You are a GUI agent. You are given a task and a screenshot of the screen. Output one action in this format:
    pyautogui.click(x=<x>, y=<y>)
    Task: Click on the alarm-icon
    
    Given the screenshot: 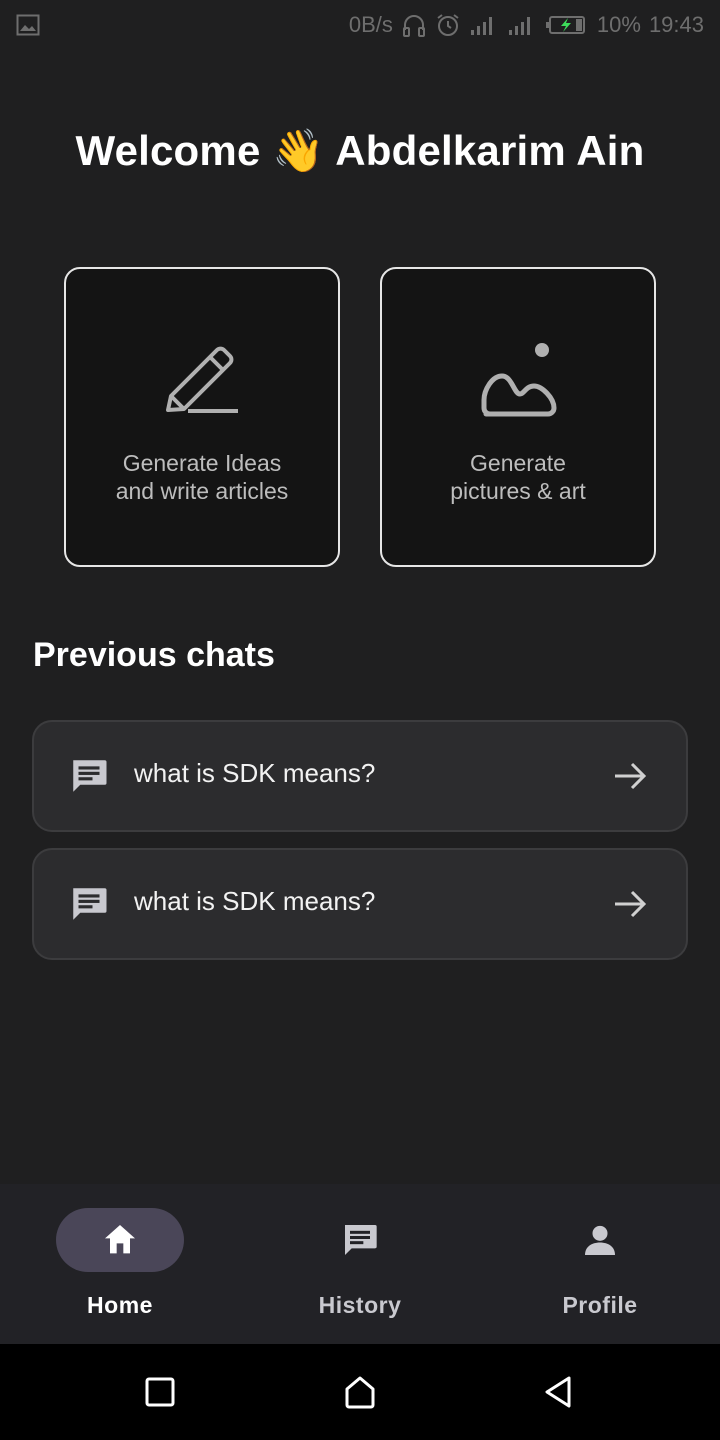 What is the action you would take?
    pyautogui.click(x=448, y=25)
    